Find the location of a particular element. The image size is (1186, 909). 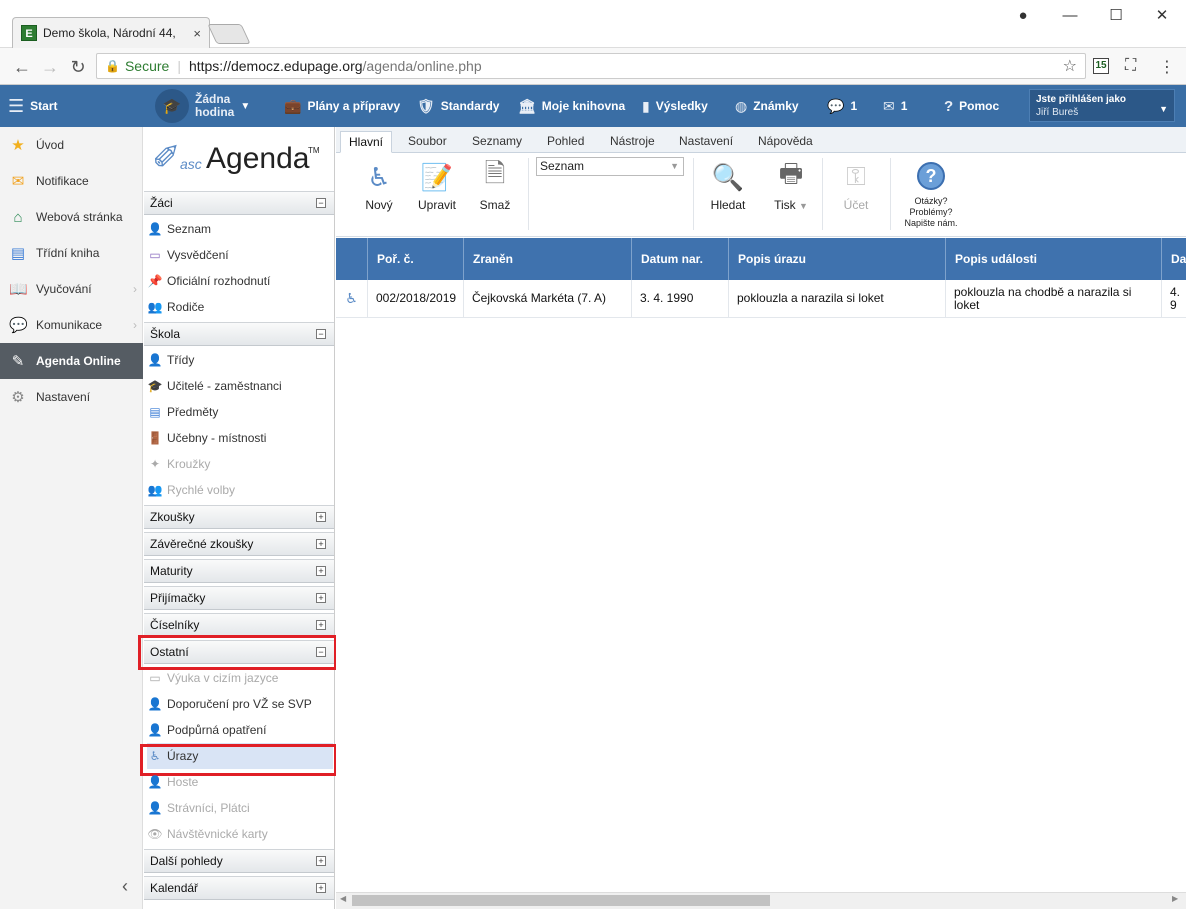

section-zkousky: Zkoušky + is located at coordinates (239, 517).